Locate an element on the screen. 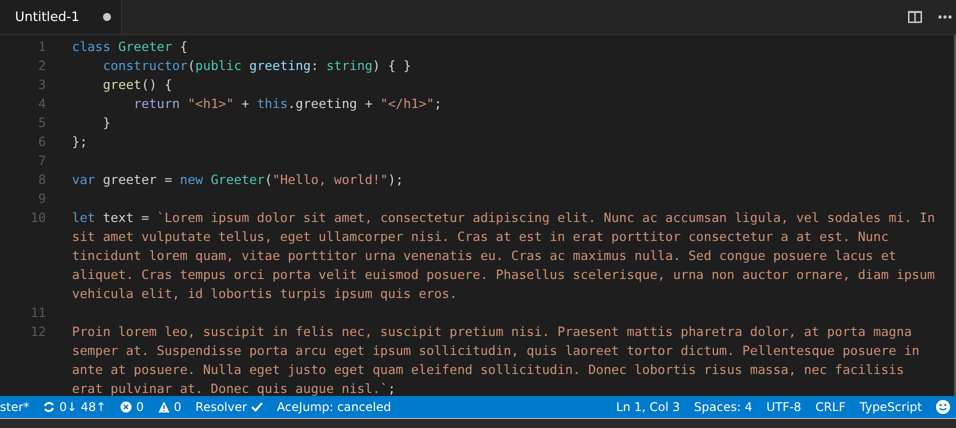 This screenshot has width=956, height=428. code-line: var greeter = new Greeter("Hello, world!"); is located at coordinates (238, 181).